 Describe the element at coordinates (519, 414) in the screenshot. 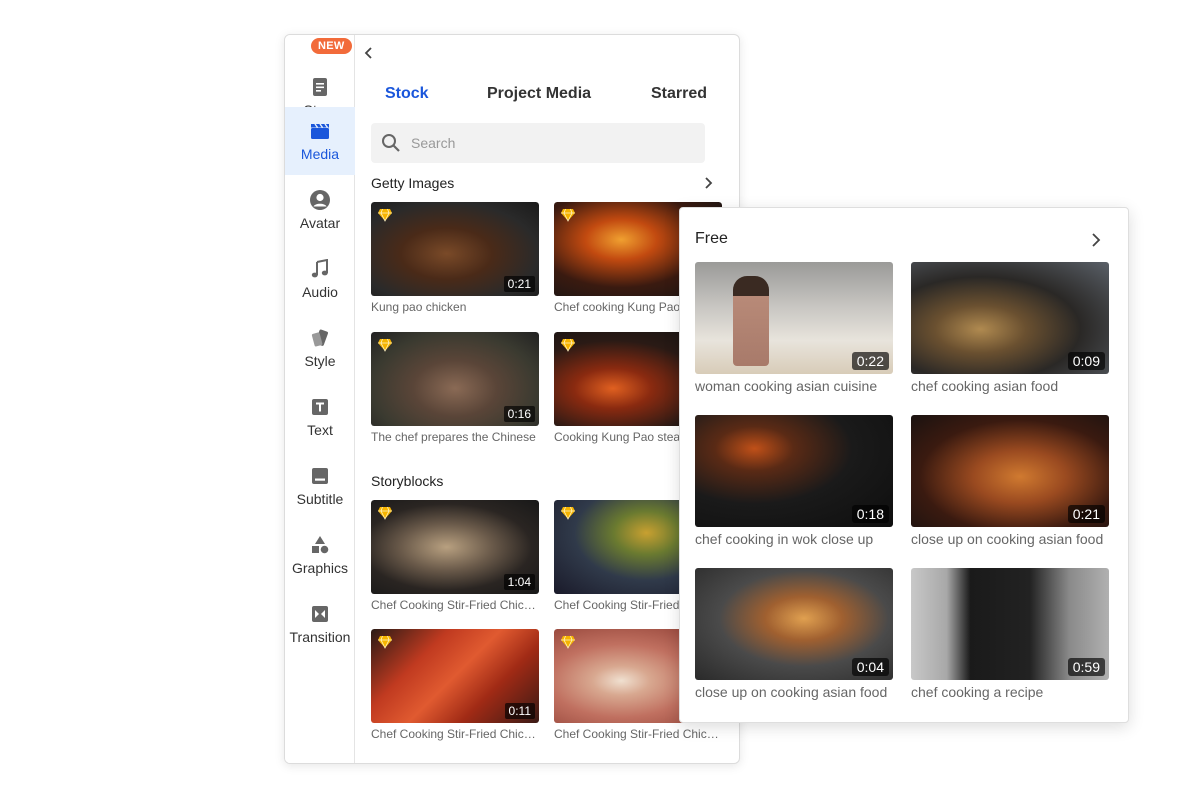

I see `duration-badge: 0:16` at that location.